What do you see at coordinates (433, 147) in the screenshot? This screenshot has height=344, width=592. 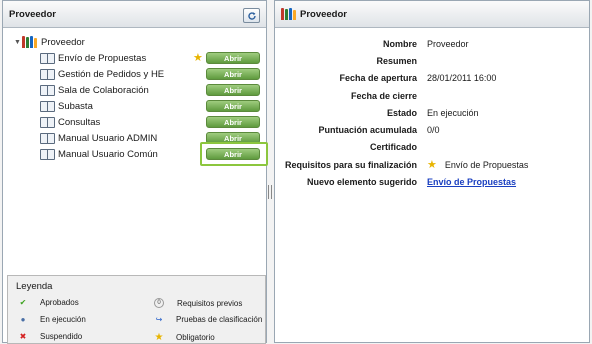 I see `field-row: Certificado` at bounding box center [433, 147].